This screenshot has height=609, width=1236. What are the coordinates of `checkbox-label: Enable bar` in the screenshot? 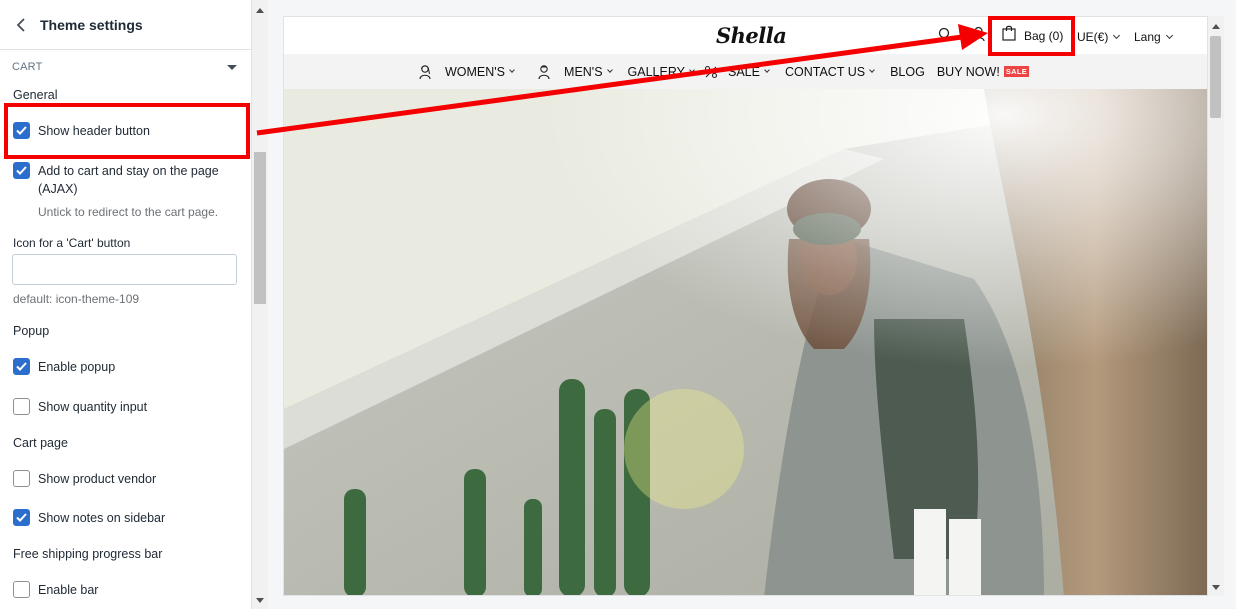 It's located at (68, 590).